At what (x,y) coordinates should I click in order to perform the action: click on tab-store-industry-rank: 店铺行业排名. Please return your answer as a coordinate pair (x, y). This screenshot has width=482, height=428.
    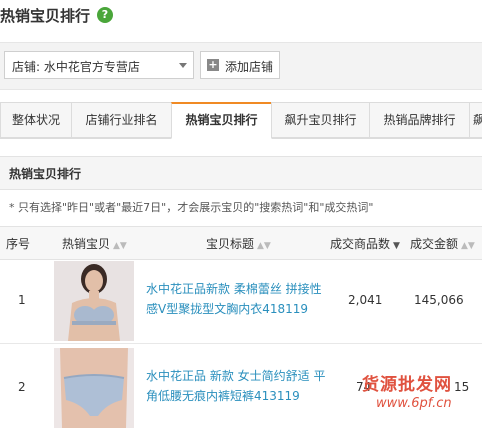
    Looking at the image, I should click on (121, 120).